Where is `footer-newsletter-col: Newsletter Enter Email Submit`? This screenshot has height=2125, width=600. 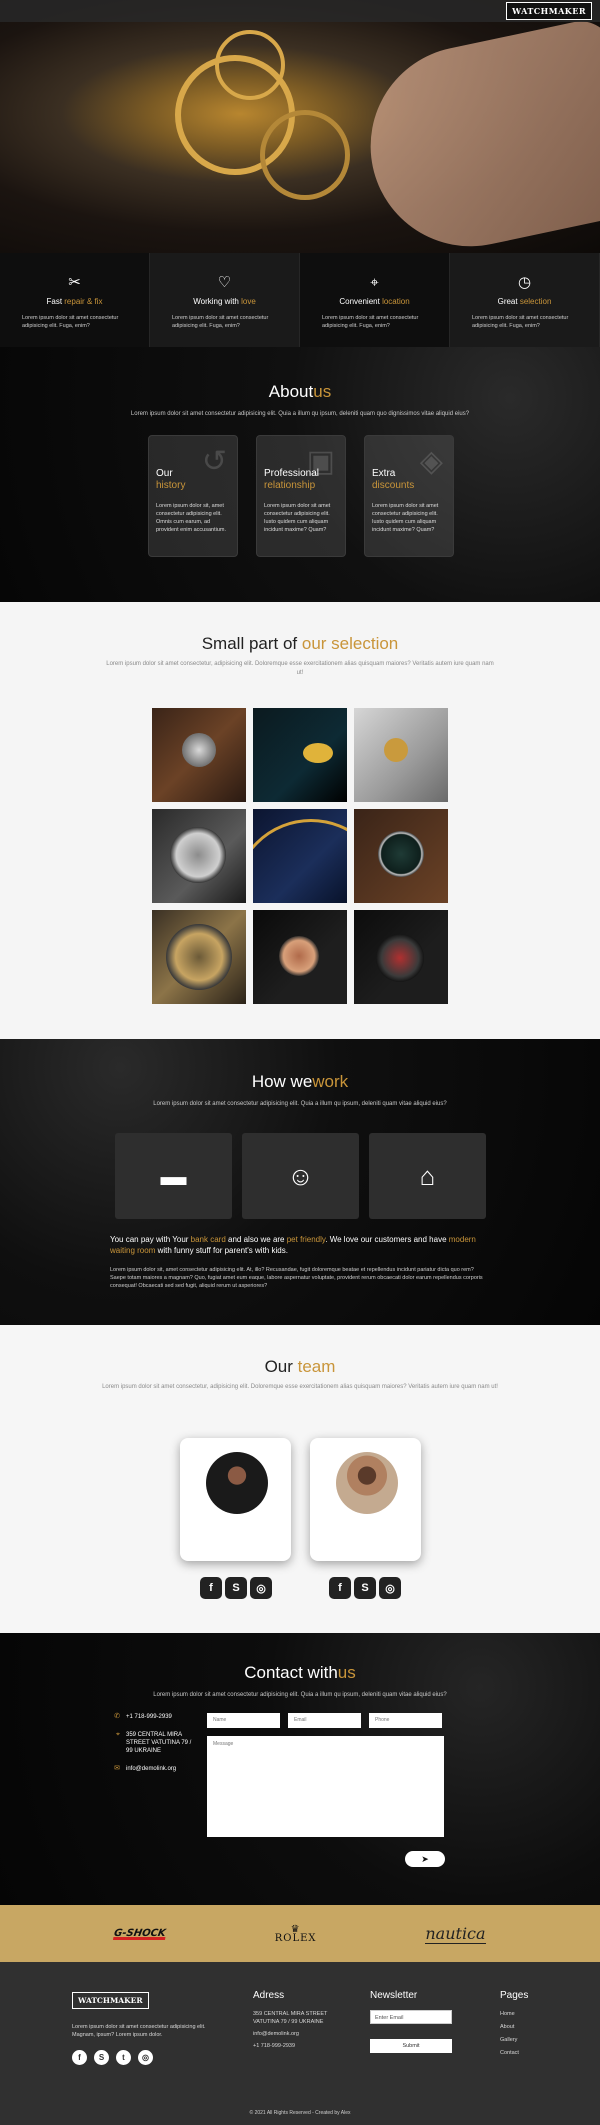
footer-newsletter-col: Newsletter Enter Email Submit is located at coordinates (411, 2022).